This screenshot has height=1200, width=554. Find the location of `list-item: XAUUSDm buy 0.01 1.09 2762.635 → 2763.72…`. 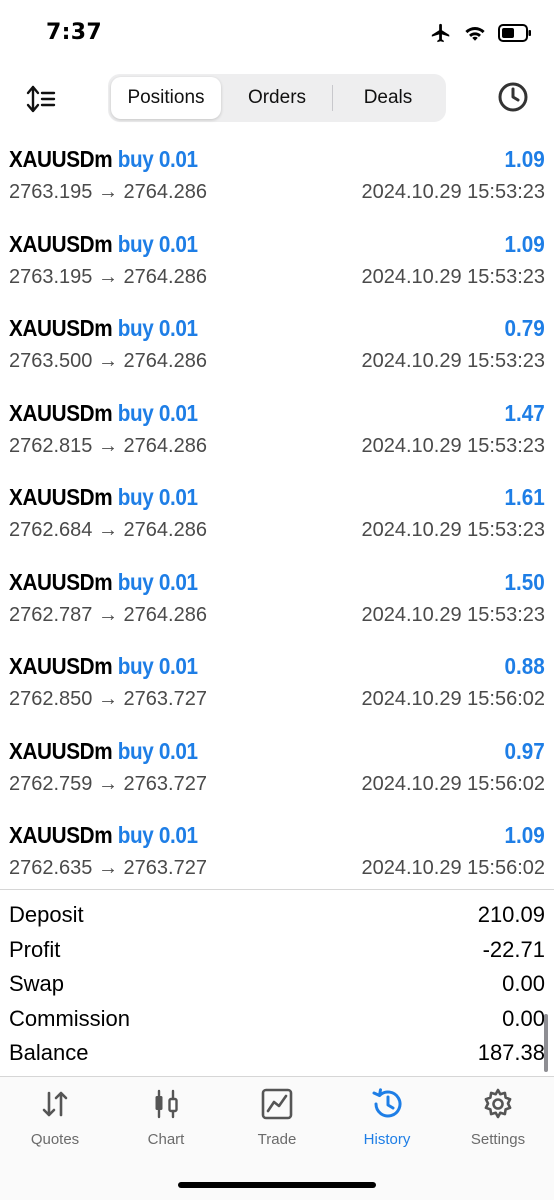

list-item: XAUUSDm buy 0.01 1.09 2762.635 → 2763.72… is located at coordinates (277, 854).